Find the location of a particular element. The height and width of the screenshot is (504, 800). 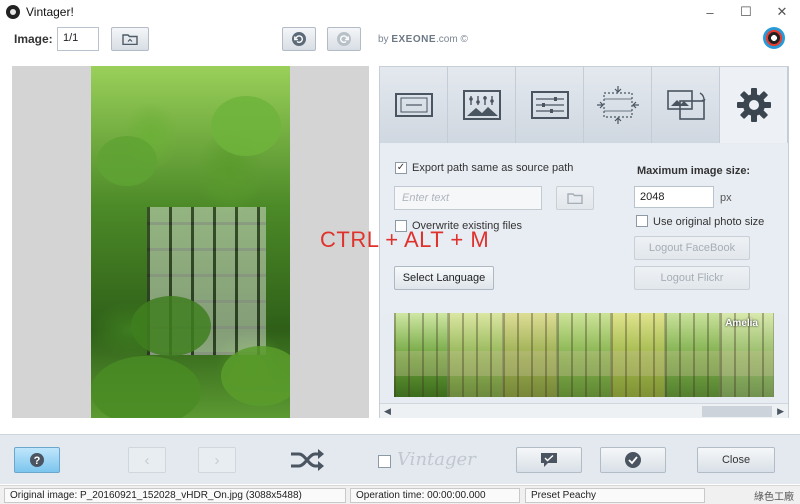

check-circle-icon is located at coordinates (633, 460).